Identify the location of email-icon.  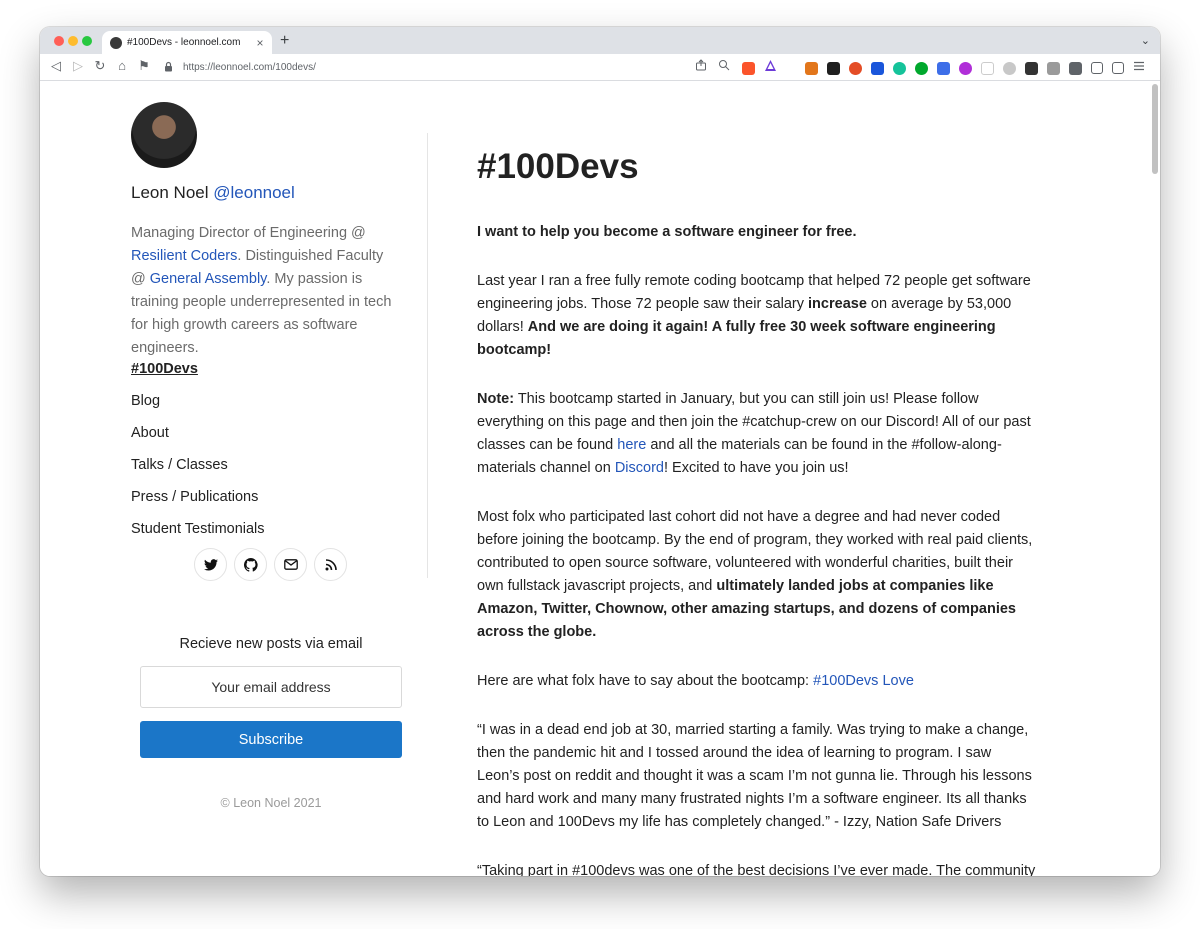
(290, 564).